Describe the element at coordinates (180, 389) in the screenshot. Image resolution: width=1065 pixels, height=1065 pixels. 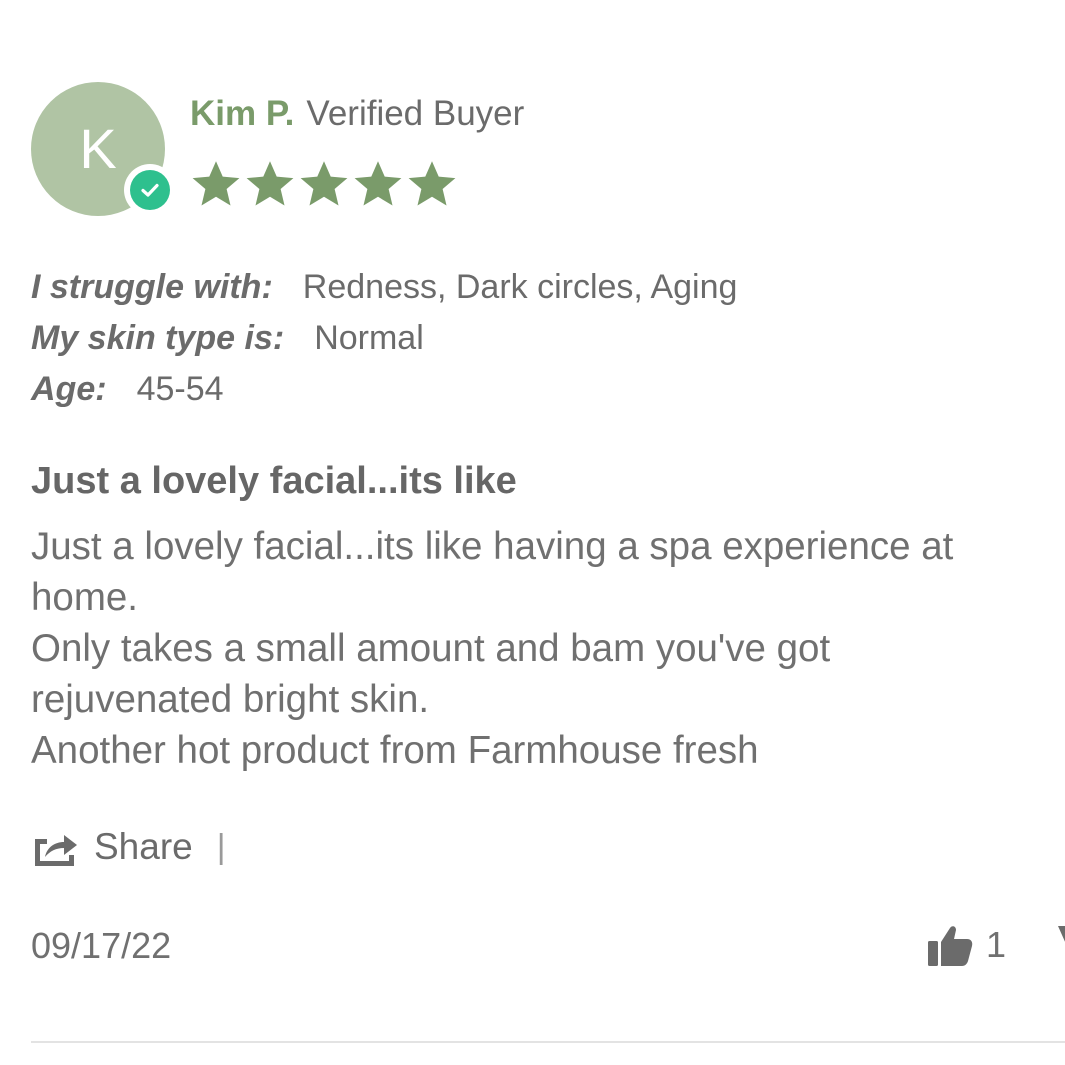
I see `attribute-value: 45-54` at that location.